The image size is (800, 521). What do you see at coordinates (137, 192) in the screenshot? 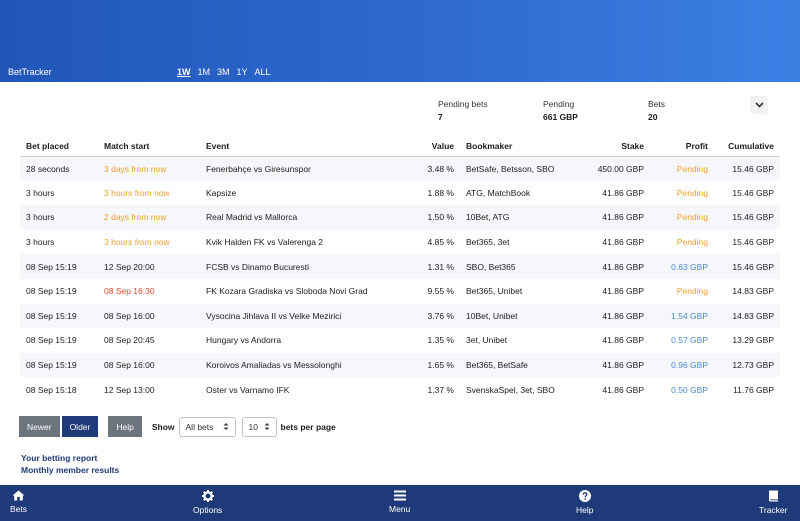
I see `match-start-cell: 3 hours from now` at bounding box center [137, 192].